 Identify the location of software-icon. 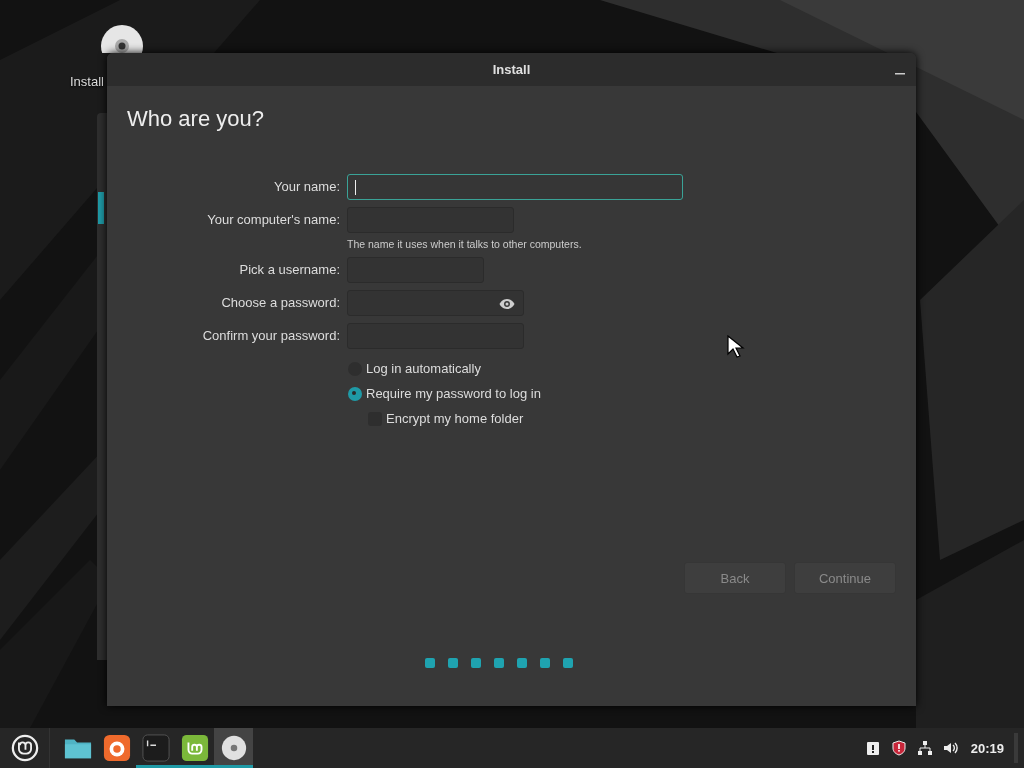
(194, 748).